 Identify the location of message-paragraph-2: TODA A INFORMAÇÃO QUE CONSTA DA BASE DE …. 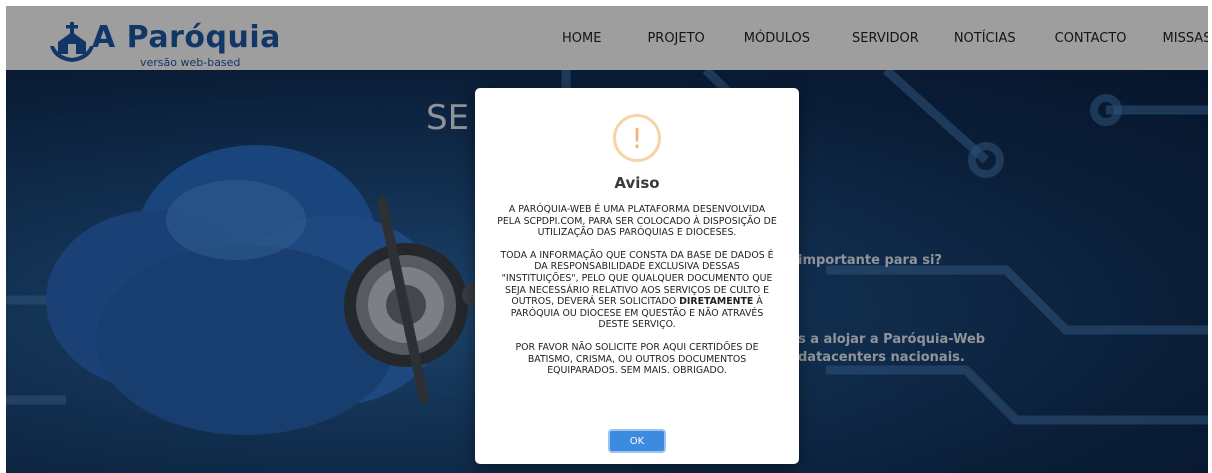
(637, 290).